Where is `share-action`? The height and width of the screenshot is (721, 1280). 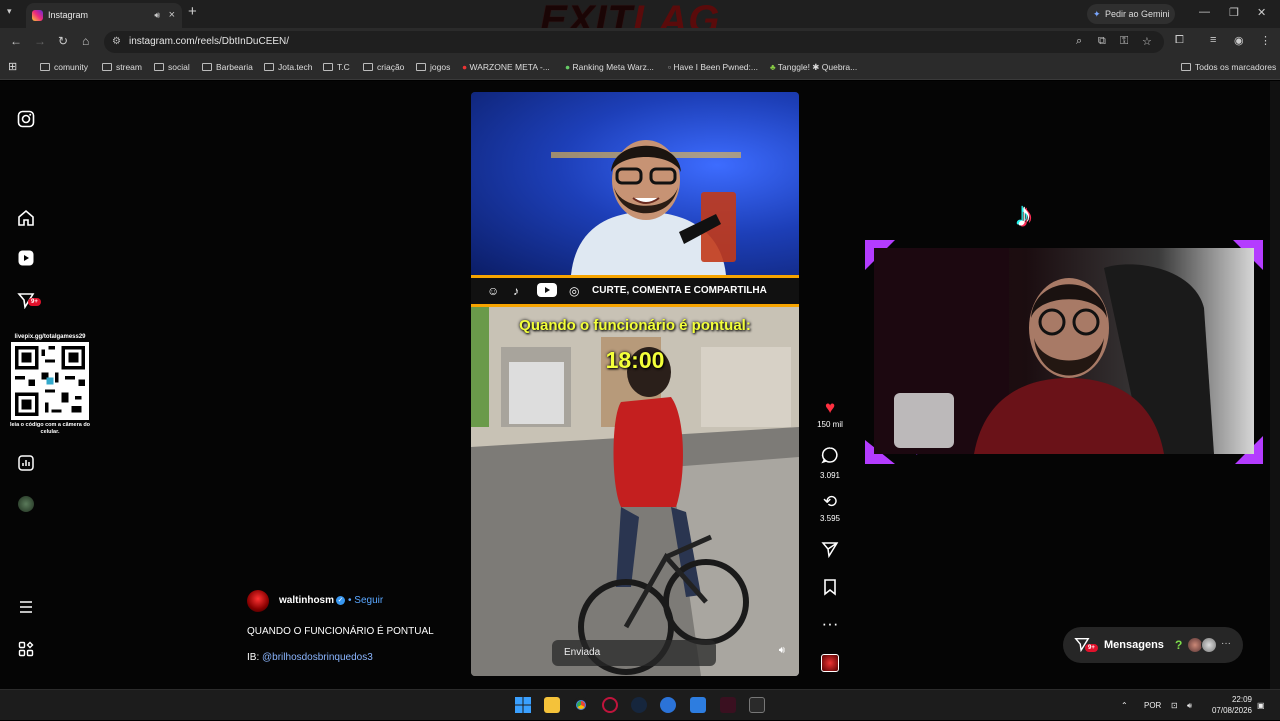
share-action is located at coordinates (830, 551).